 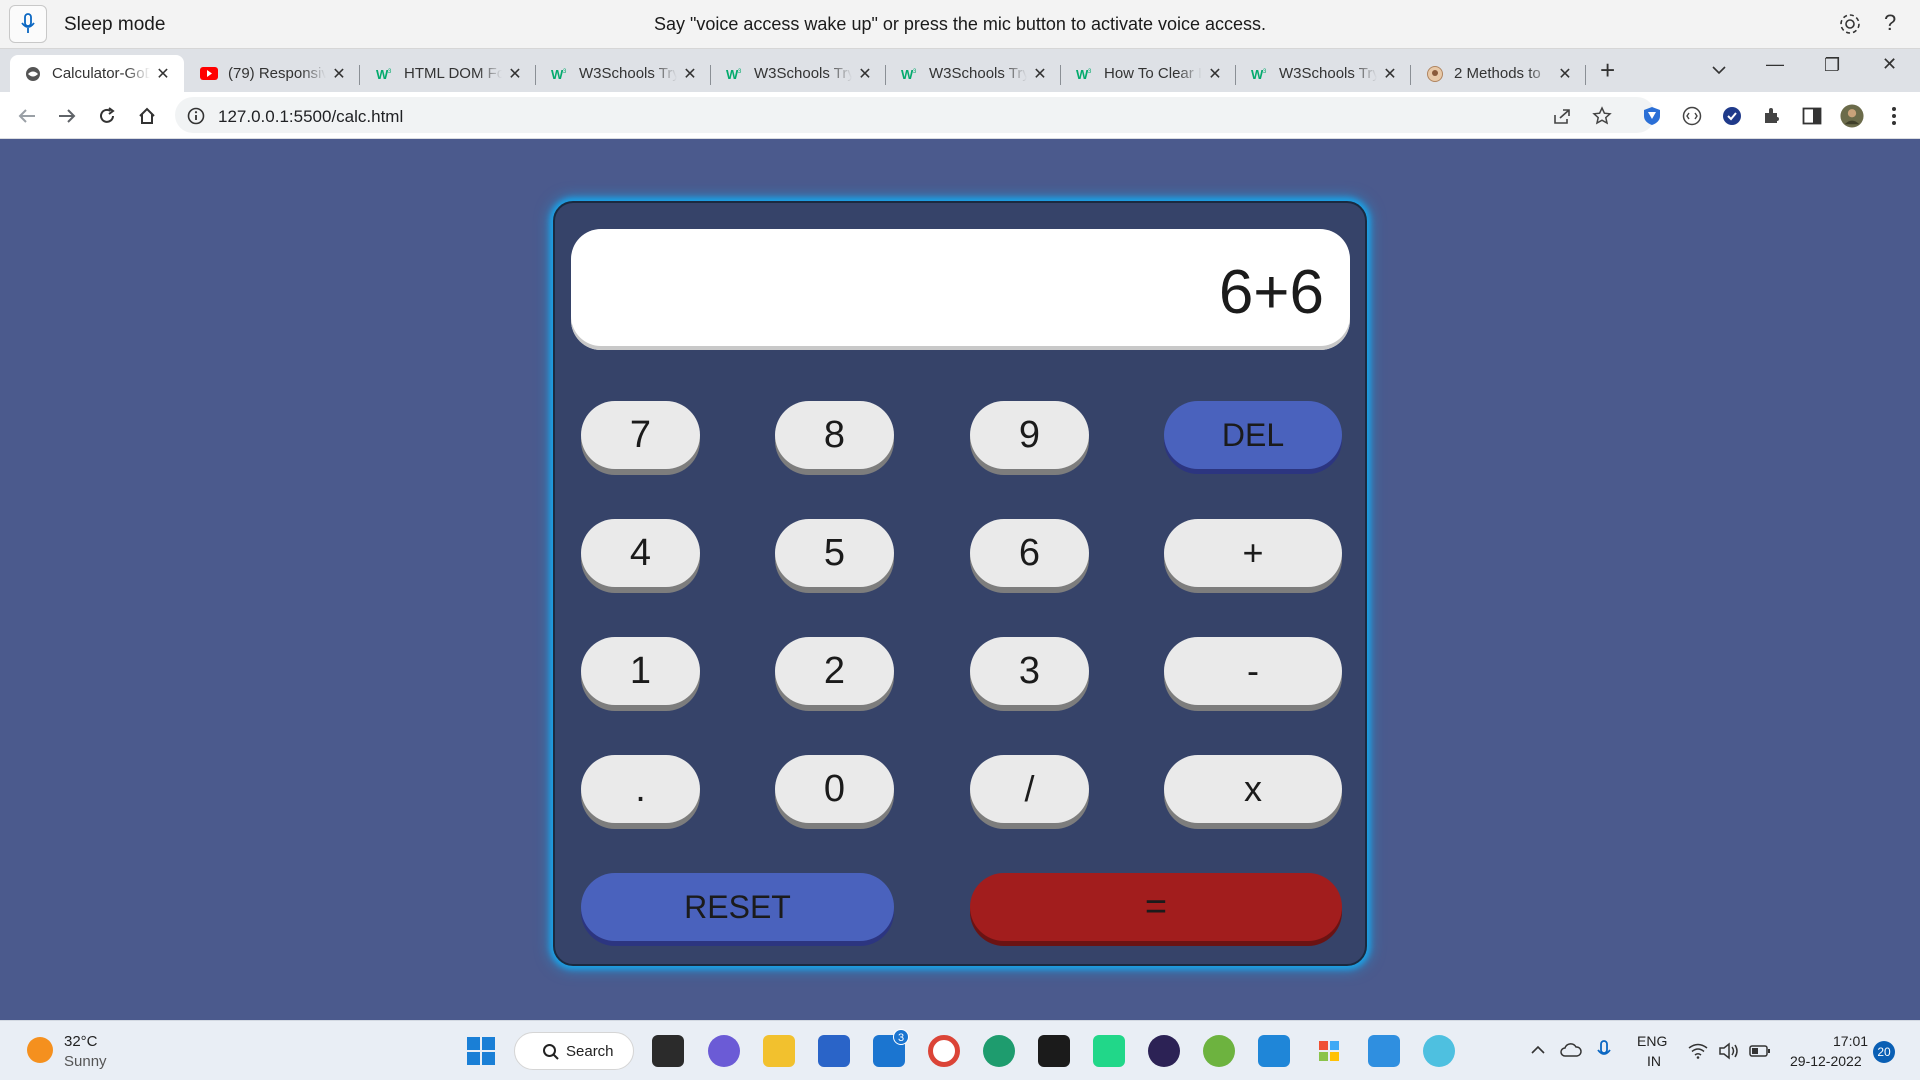 I want to click on minus-button: -, so click(x=1253, y=671).